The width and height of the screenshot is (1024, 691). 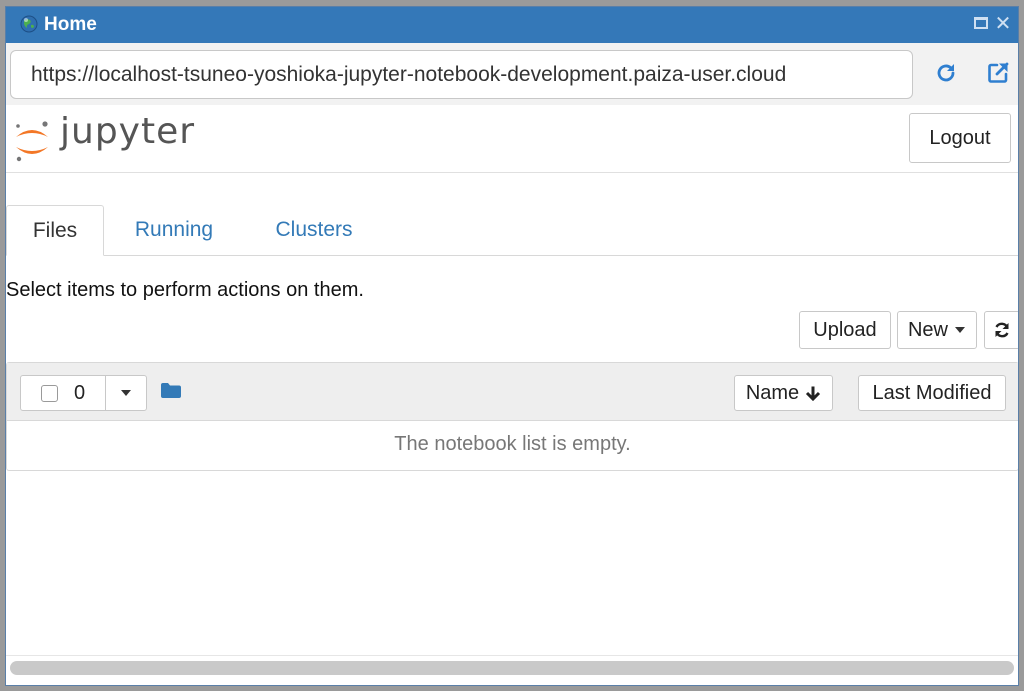 I want to click on tab-files: Files, so click(x=55, y=230).